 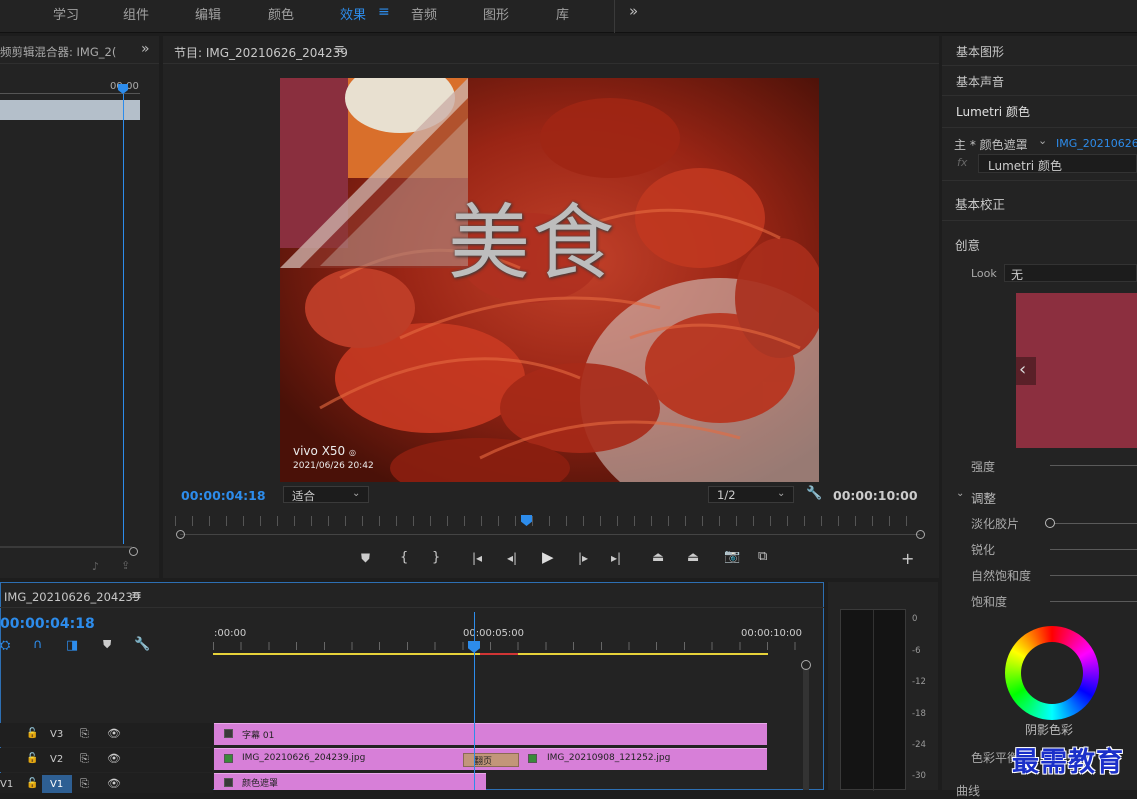 What do you see at coordinates (658, 557) in the screenshot?
I see `lift-icon: ⏏` at bounding box center [658, 557].